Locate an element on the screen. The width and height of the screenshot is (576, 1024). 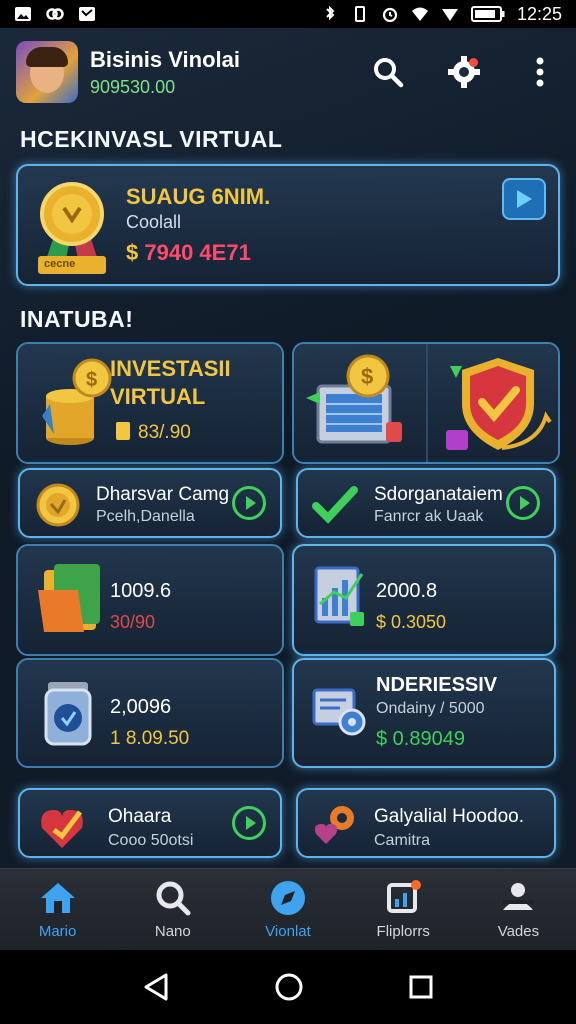
invest-card: $ INVESTASII VIRTUAL 83/.90 is located at coordinates (150, 403).